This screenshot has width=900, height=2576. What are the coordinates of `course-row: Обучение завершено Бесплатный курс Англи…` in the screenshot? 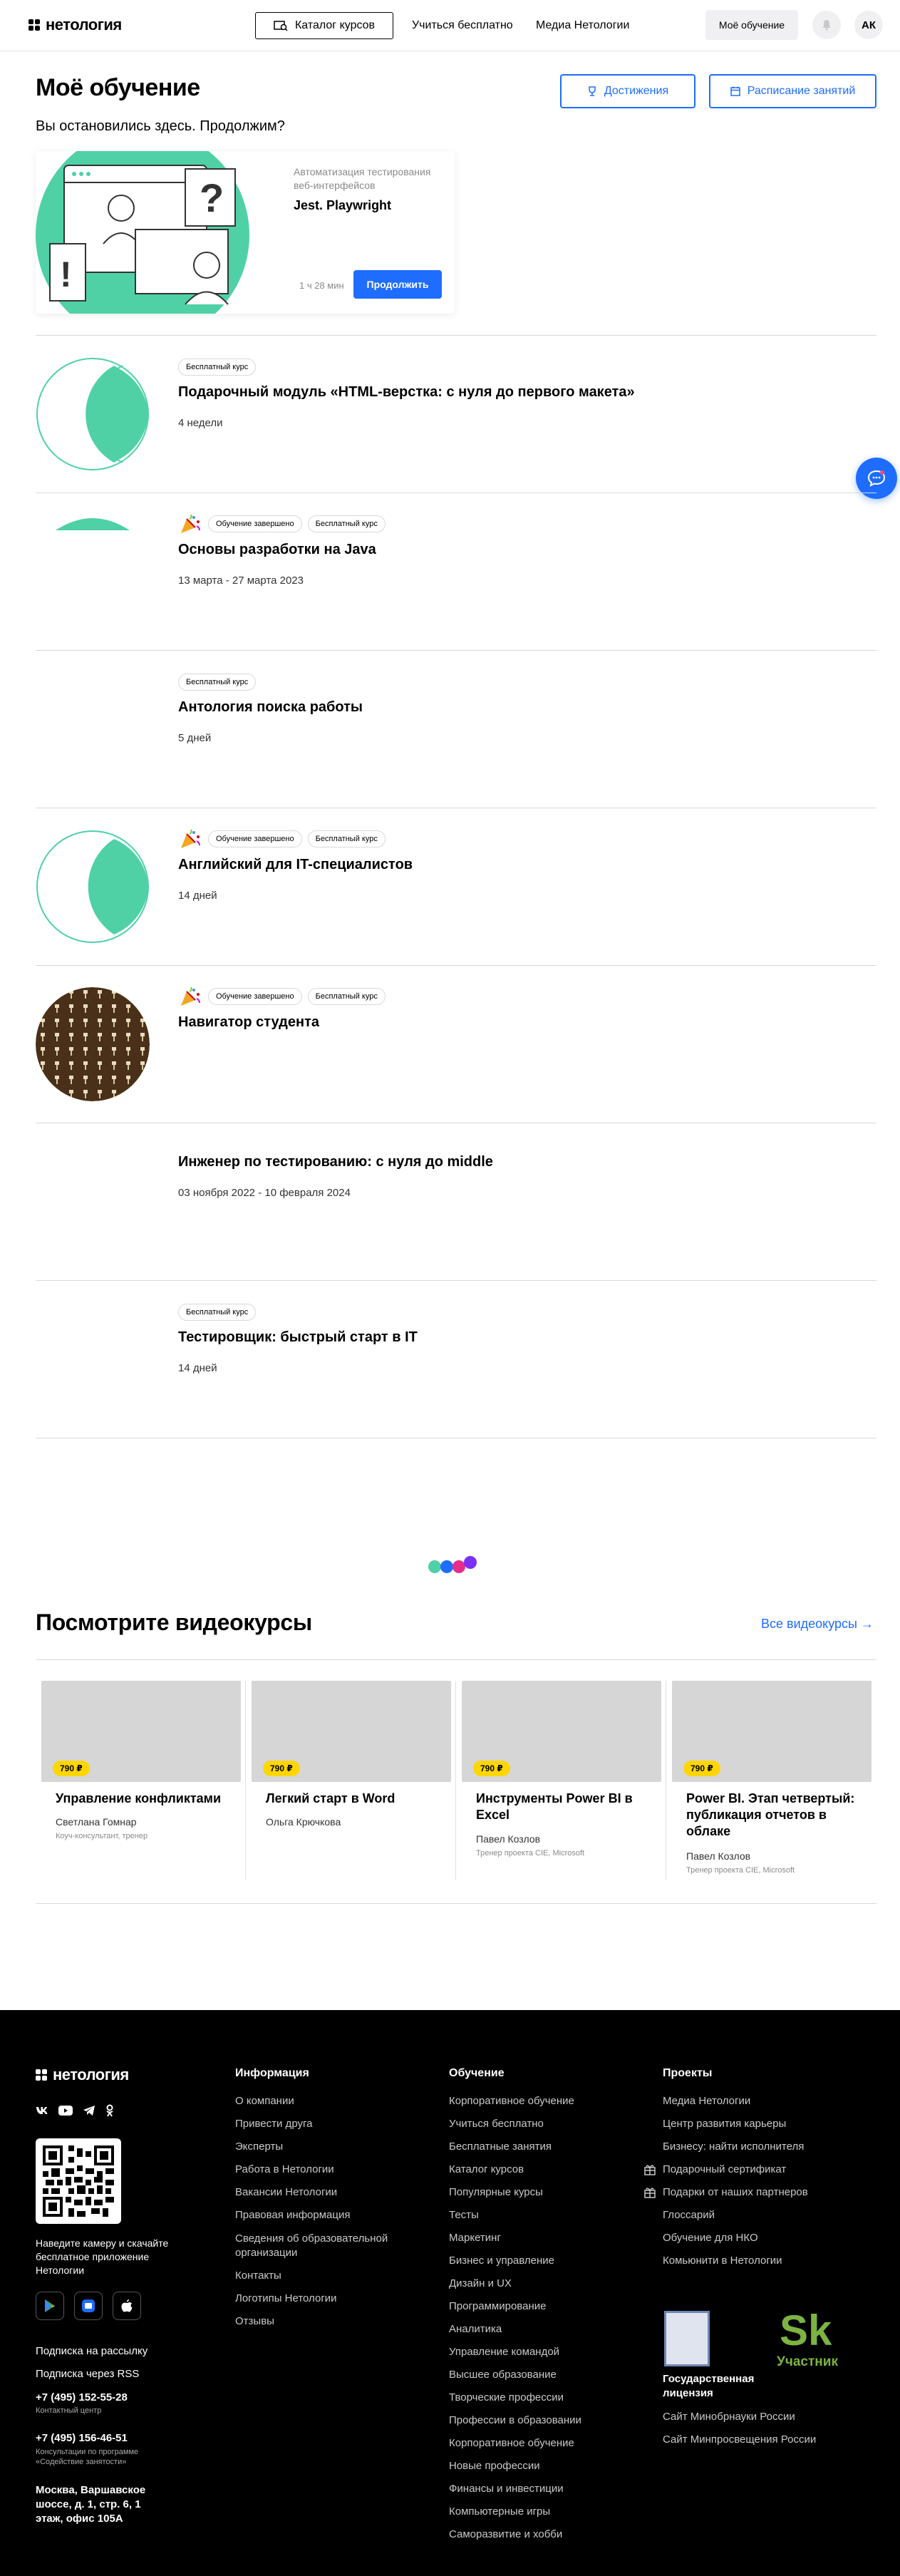 It's located at (450, 886).